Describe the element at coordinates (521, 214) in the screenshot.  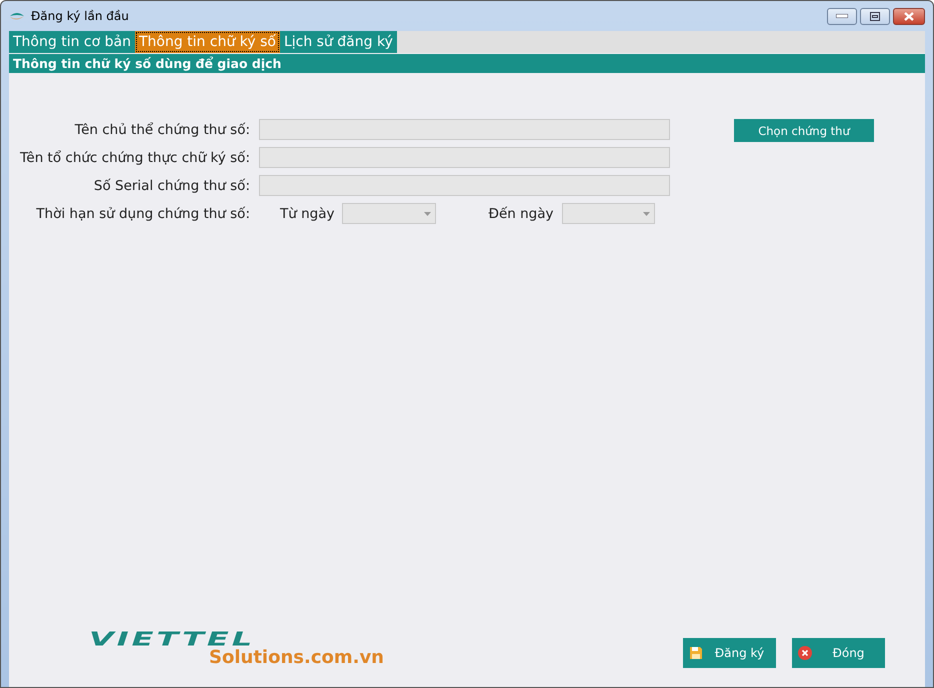
I see `field-label: Đến ngày` at that location.